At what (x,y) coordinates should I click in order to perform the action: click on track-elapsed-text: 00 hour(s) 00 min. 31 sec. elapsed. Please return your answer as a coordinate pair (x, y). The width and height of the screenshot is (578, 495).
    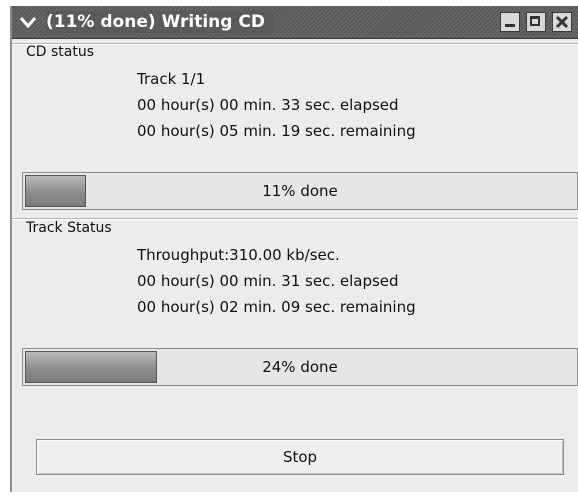
    Looking at the image, I should click on (268, 281).